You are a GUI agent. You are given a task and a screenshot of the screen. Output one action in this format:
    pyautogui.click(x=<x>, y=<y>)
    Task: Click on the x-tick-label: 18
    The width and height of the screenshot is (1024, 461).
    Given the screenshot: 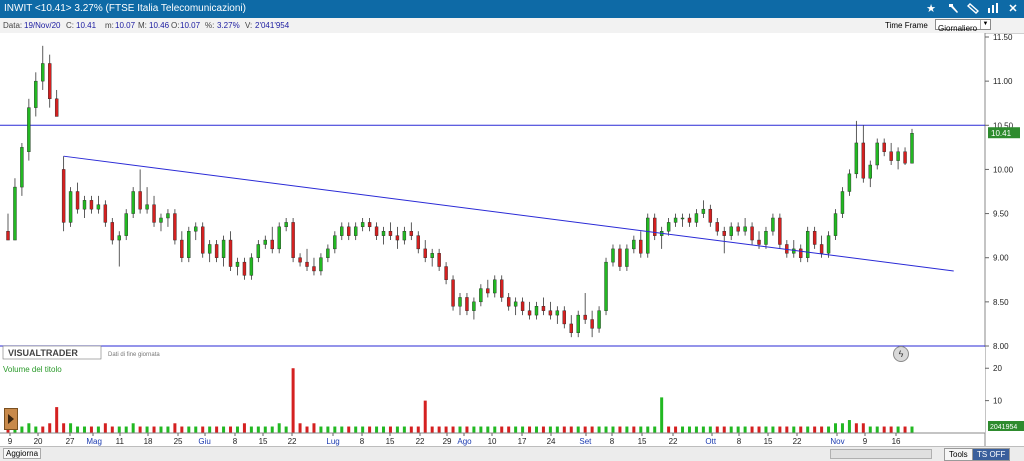 What is the action you would take?
    pyautogui.click(x=148, y=441)
    